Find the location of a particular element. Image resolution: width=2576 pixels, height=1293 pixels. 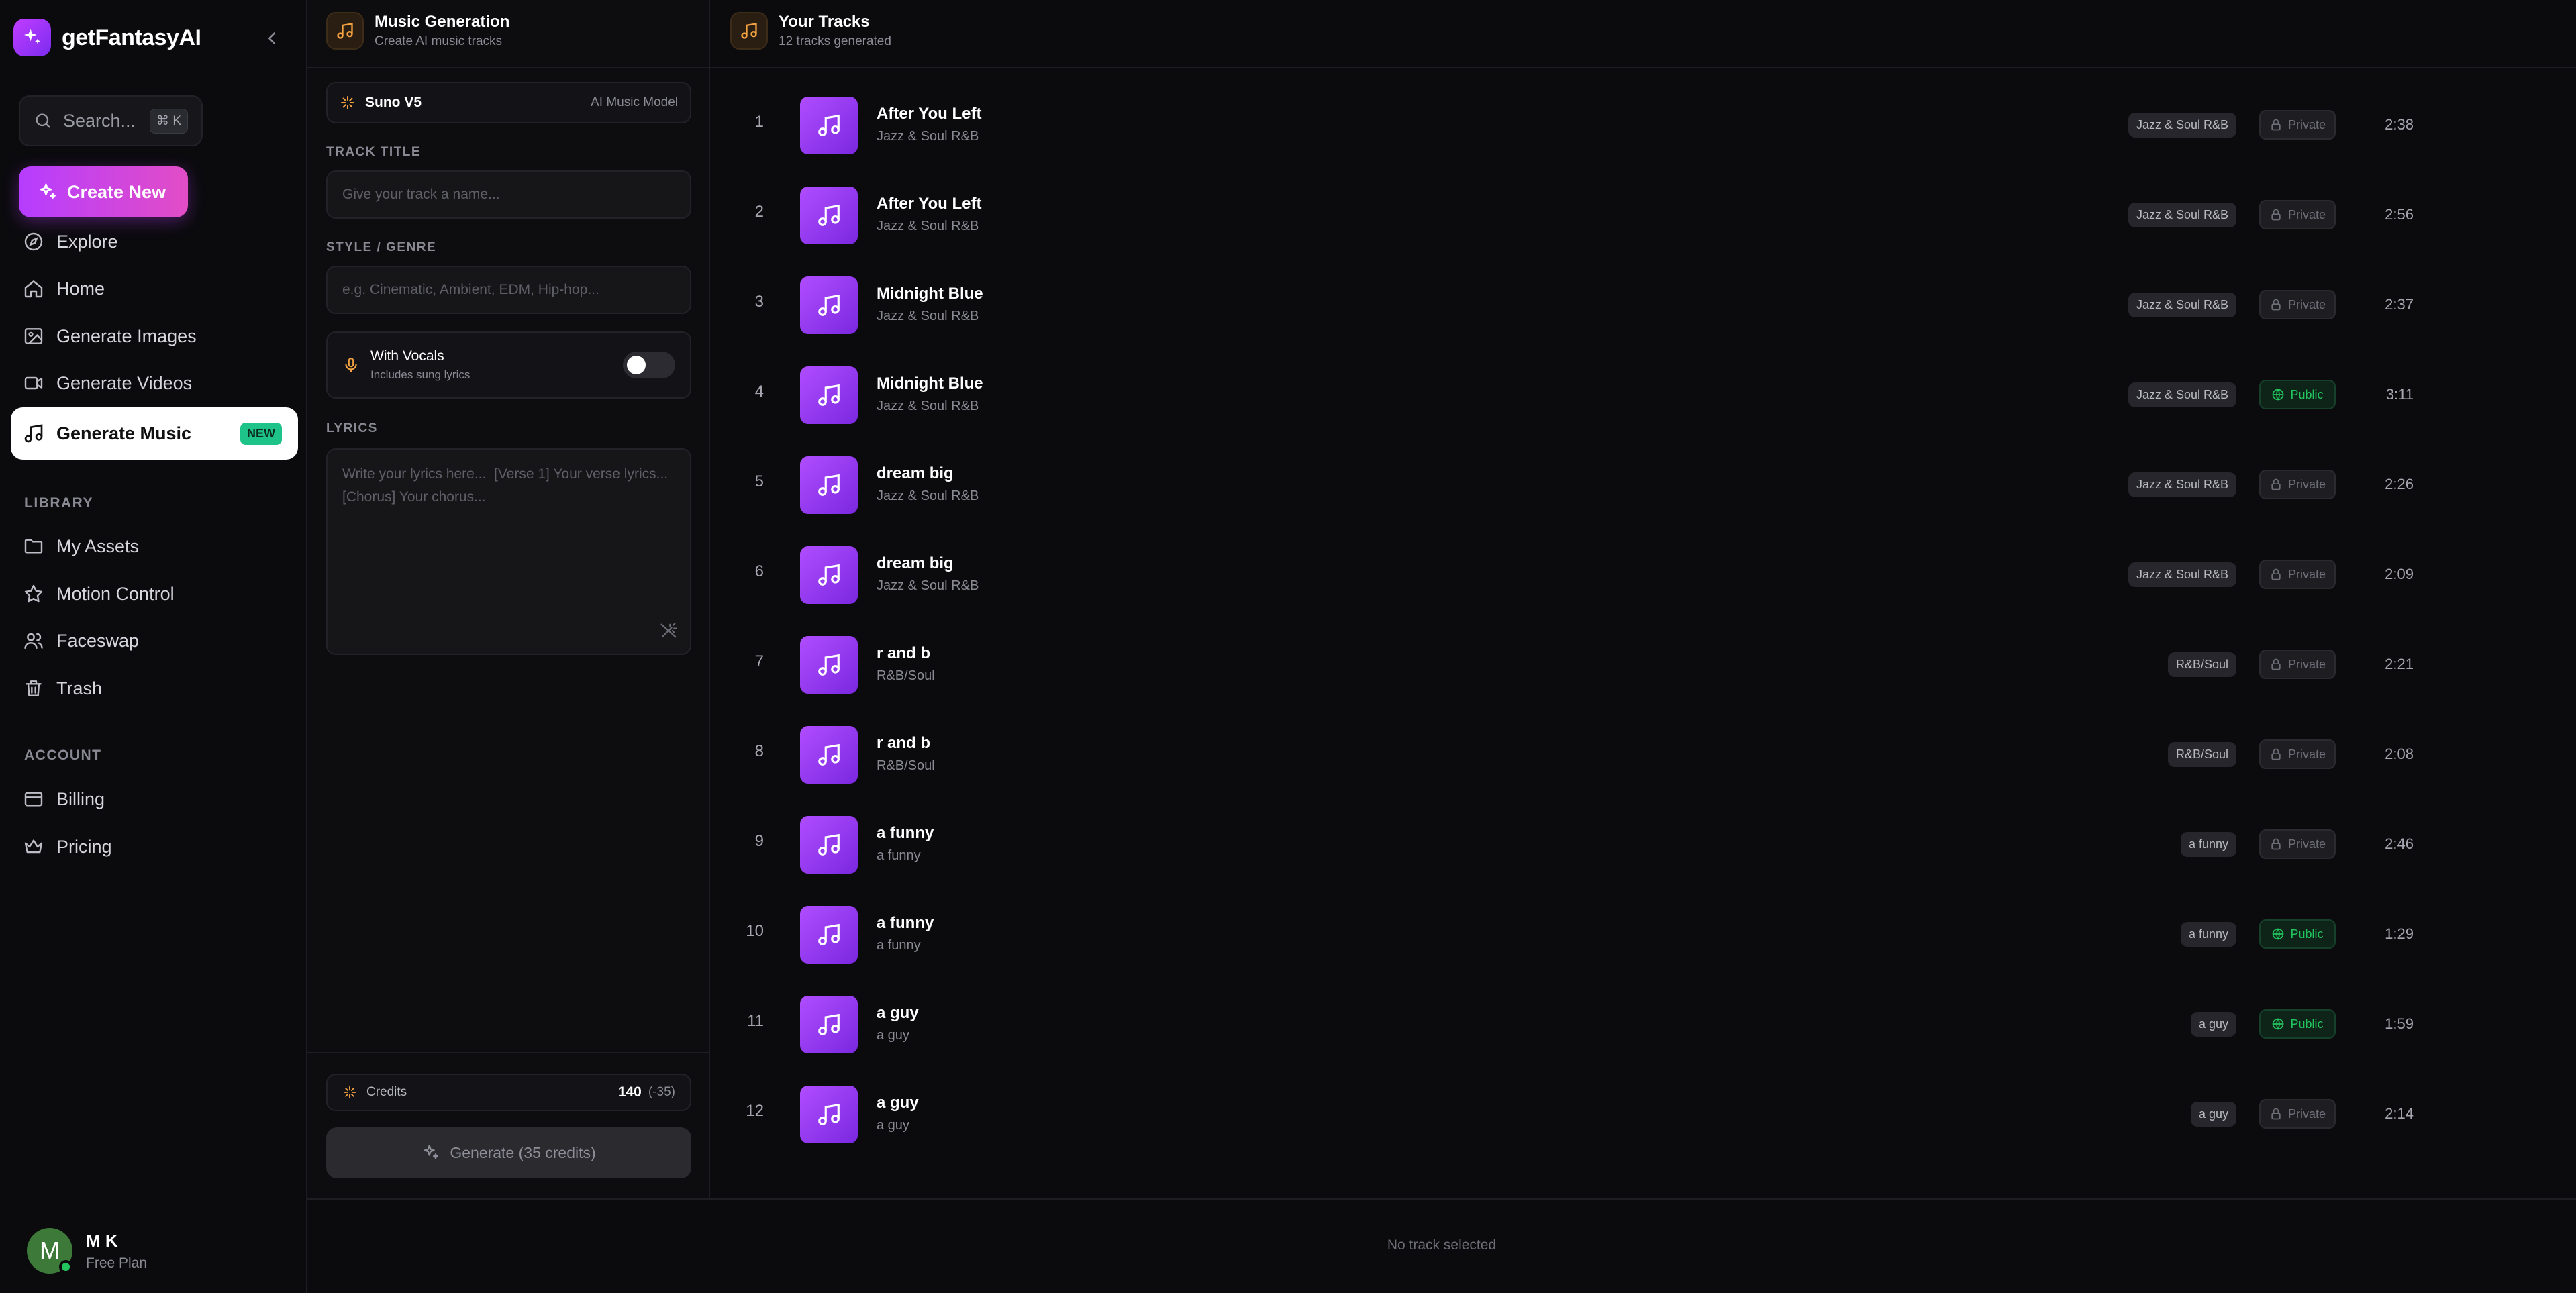

credits-label: Credits is located at coordinates (386, 1092).